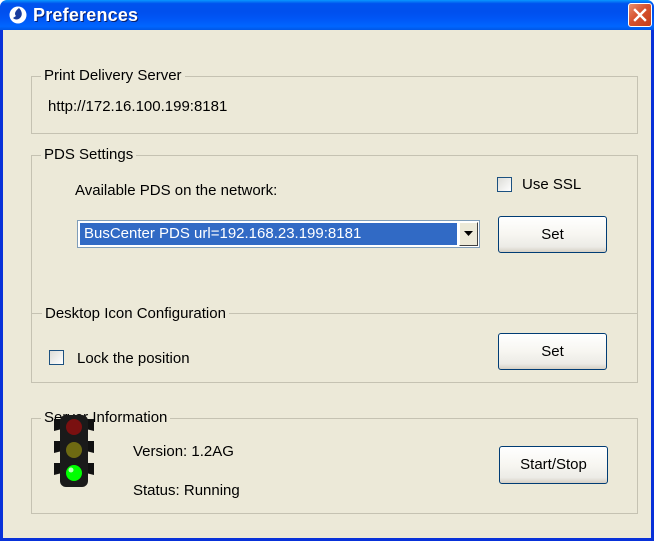  What do you see at coordinates (74, 473) in the screenshot?
I see `status-light` at bounding box center [74, 473].